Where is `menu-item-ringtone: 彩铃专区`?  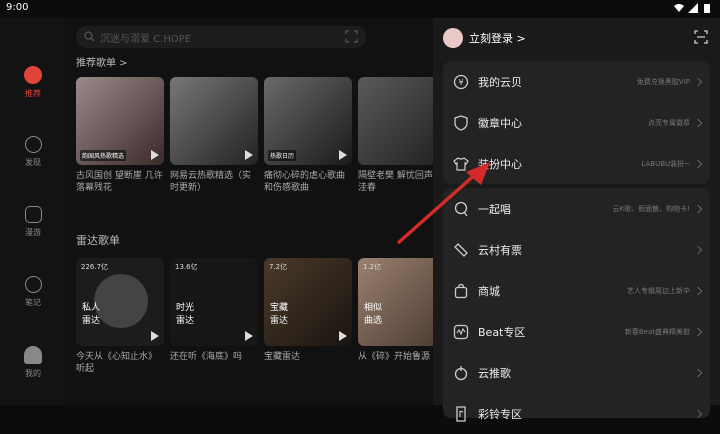
menu-item-ringtone: 彩铃专区 is located at coordinates (576, 413).